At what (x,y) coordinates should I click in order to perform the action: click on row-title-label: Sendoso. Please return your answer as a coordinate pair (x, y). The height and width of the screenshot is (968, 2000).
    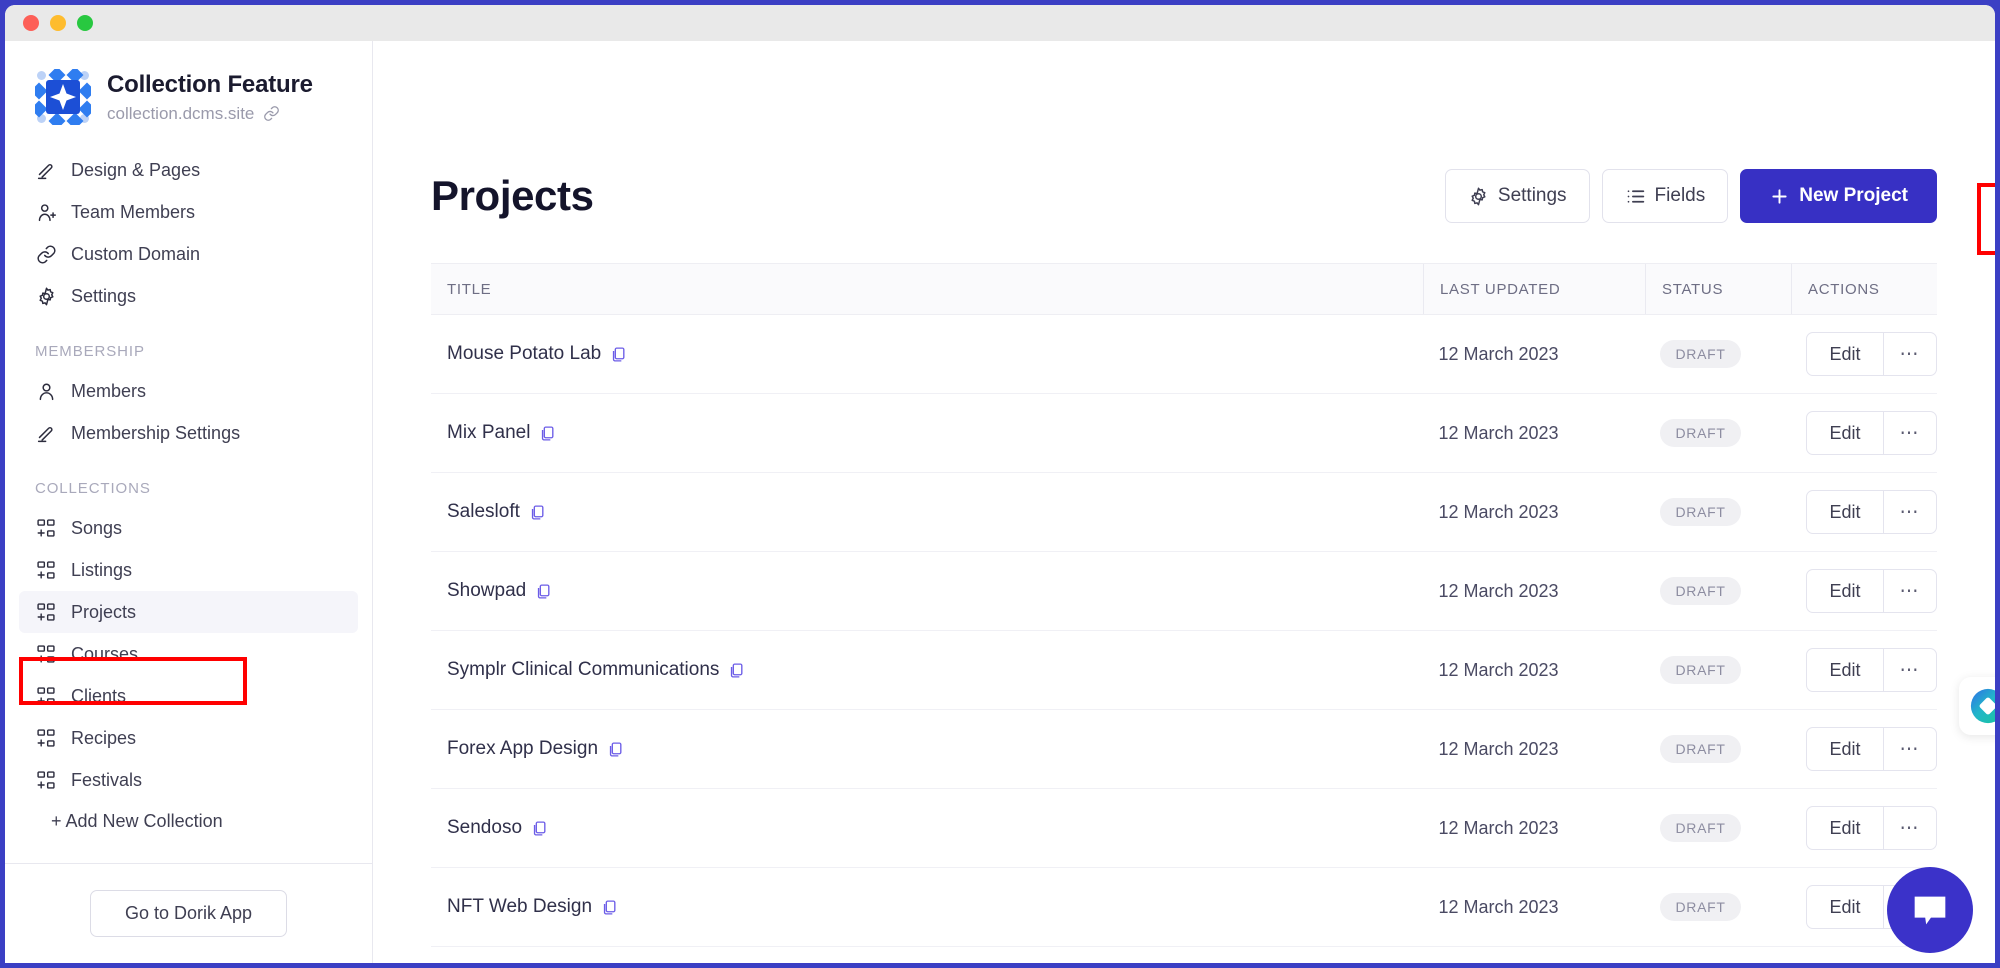
    Looking at the image, I should click on (485, 827).